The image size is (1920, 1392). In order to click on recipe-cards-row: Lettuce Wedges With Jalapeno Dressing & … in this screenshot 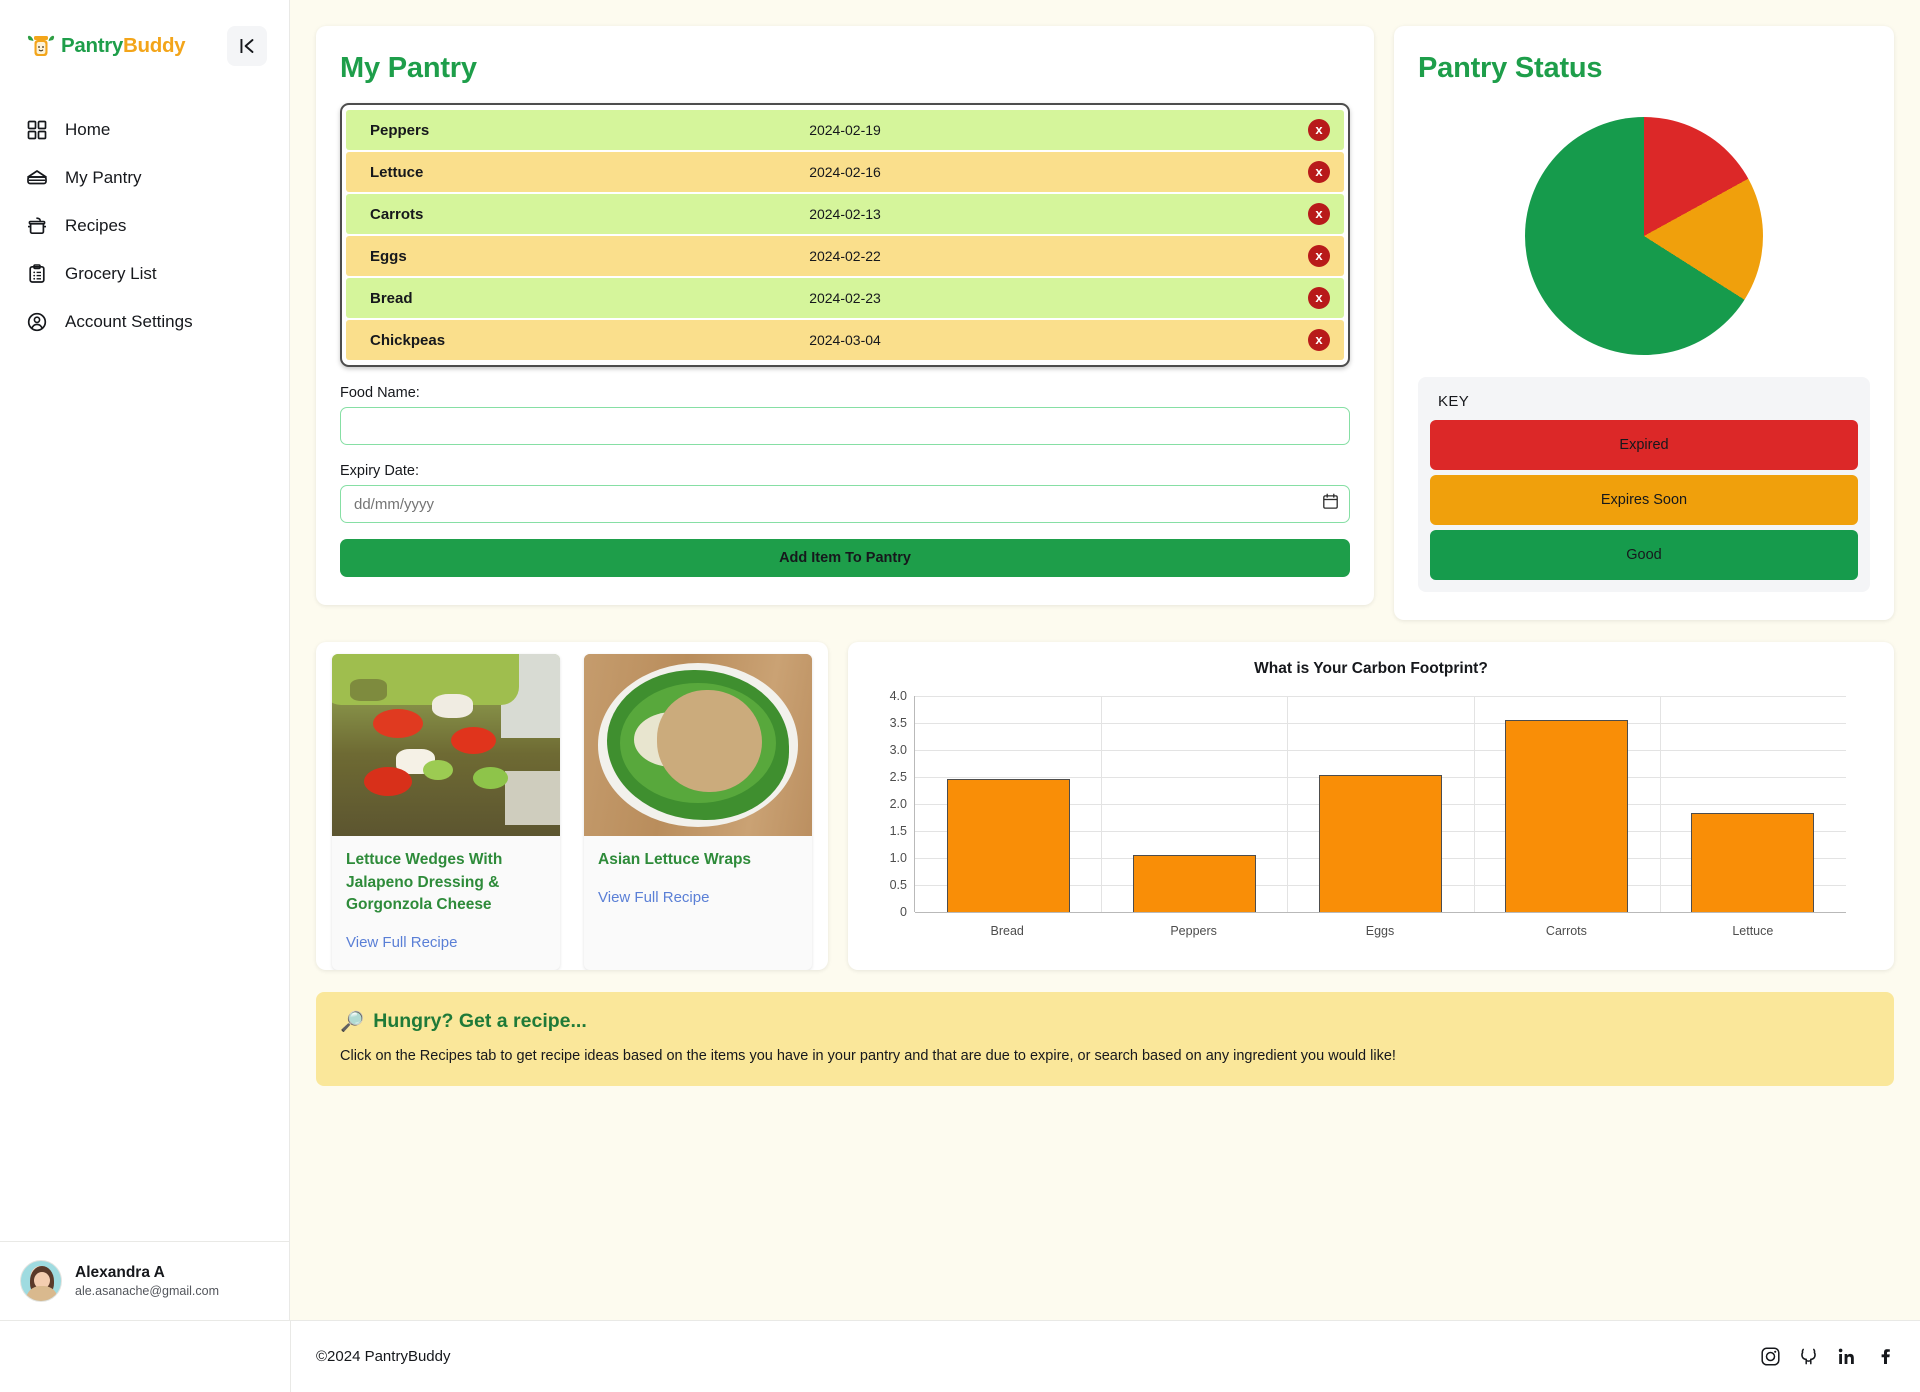, I will do `click(572, 806)`.